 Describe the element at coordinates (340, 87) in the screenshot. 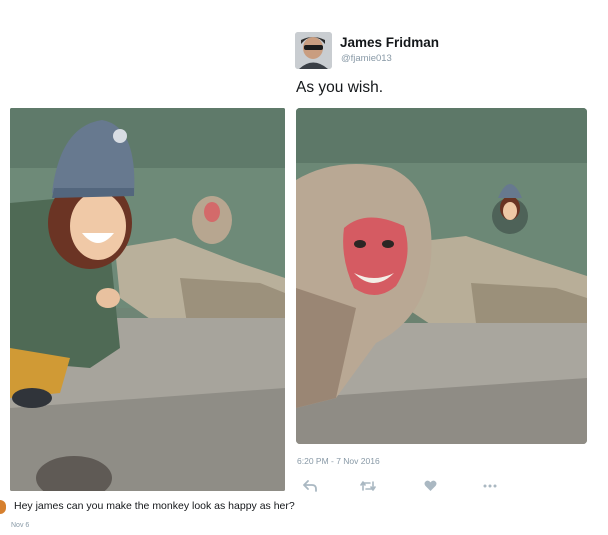

I see `reply-text: As you wish.` at that location.